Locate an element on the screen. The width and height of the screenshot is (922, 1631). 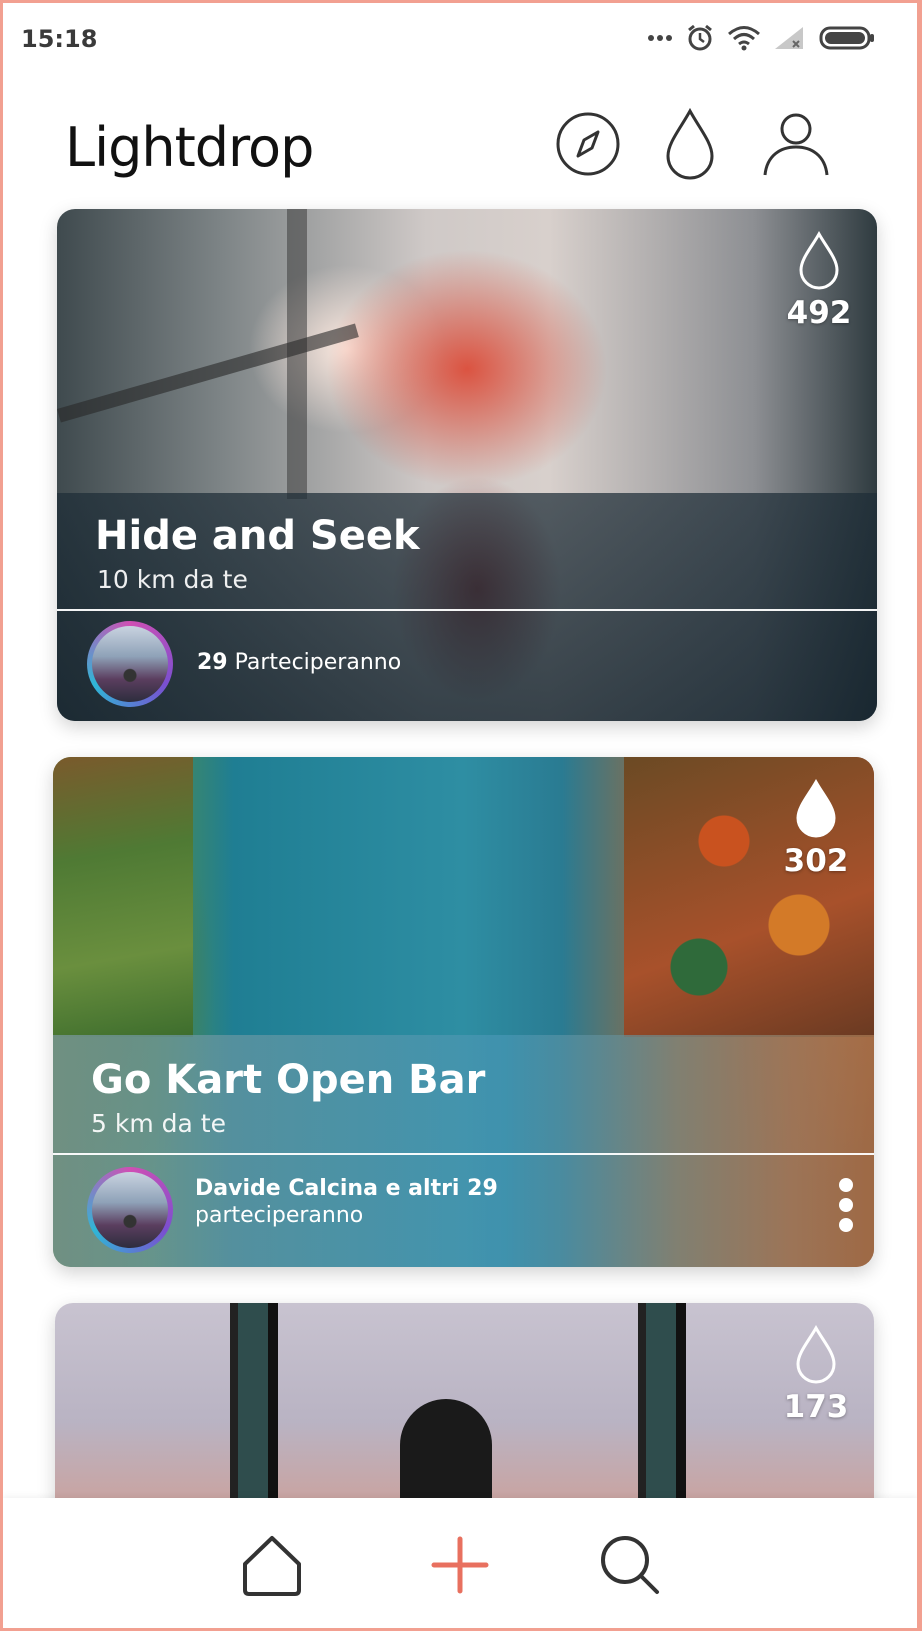
participants-count: 29 is located at coordinates (212, 662).